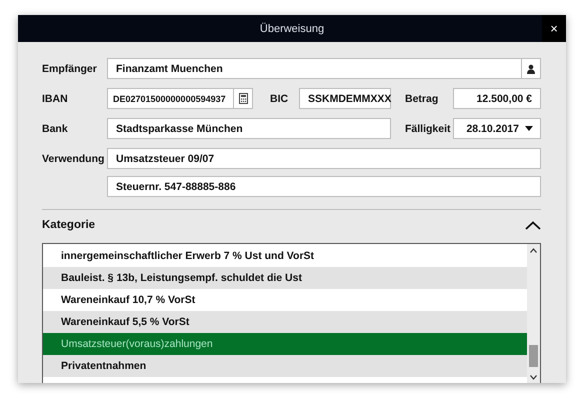 This screenshot has width=584, height=400. What do you see at coordinates (345, 98) in the screenshot?
I see `bic-field: SSKMDEMMXXX` at bounding box center [345, 98].